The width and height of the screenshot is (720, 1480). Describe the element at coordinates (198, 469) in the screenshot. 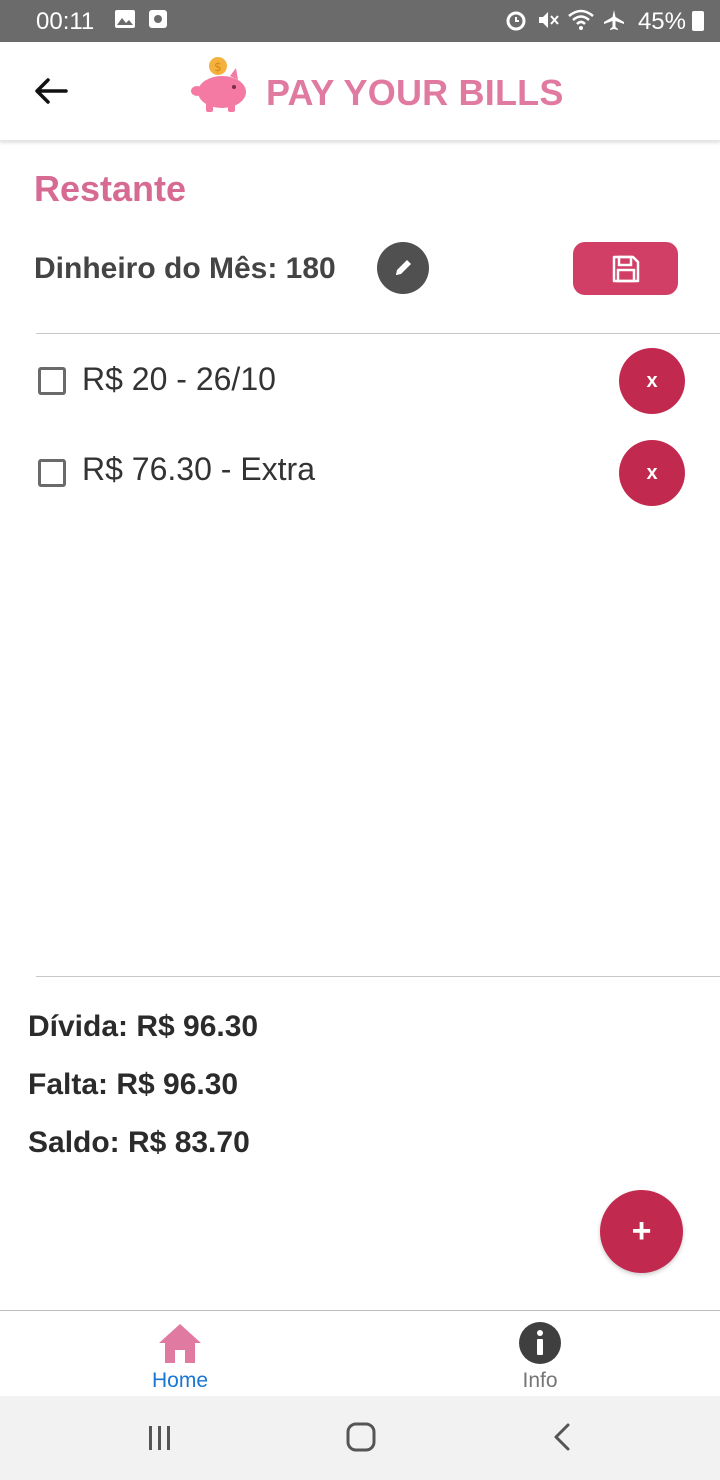

I see `bill-label: R$ 76.30 - Extra` at that location.